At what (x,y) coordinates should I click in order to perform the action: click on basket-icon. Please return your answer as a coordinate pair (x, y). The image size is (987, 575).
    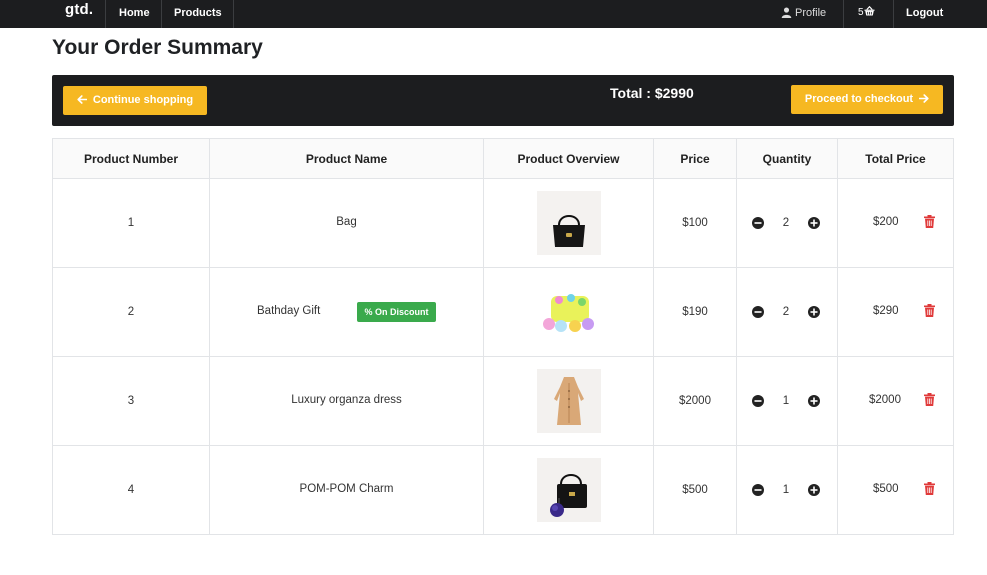
    Looking at the image, I should click on (869, 10).